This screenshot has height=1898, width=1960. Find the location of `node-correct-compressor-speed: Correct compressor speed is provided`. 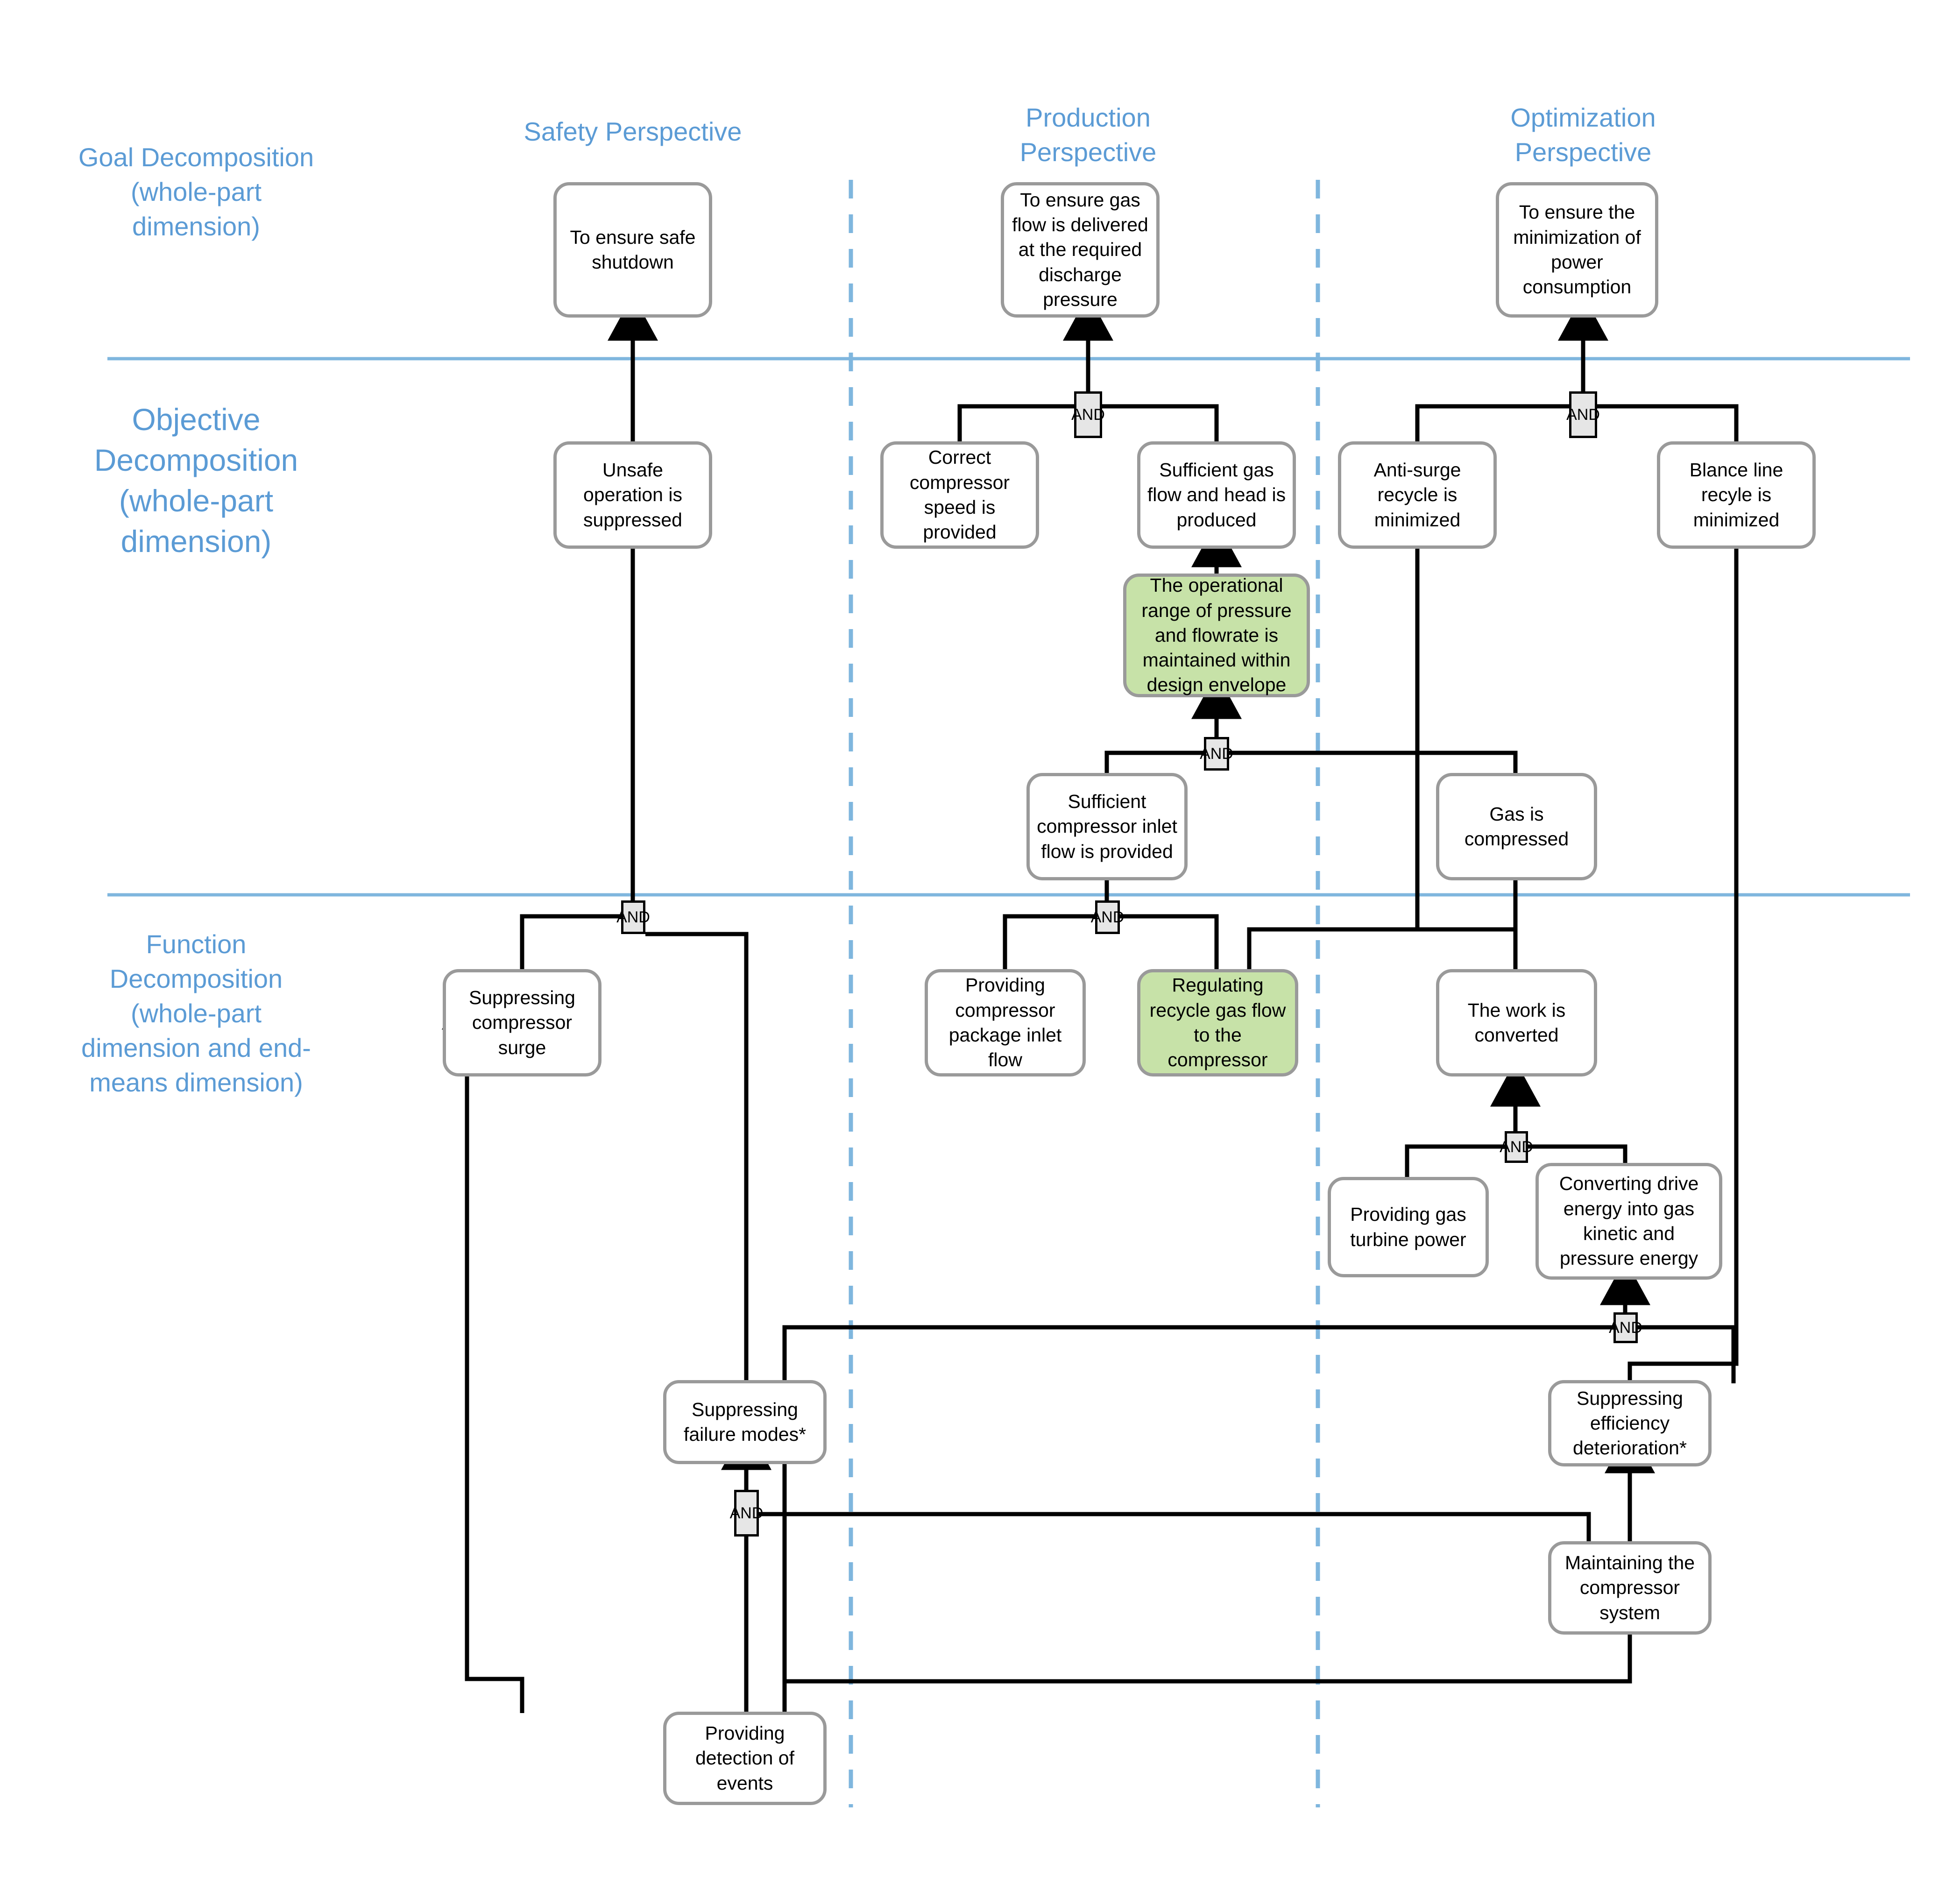

node-correct-compressor-speed: Correct compressor speed is provided is located at coordinates (960, 495).